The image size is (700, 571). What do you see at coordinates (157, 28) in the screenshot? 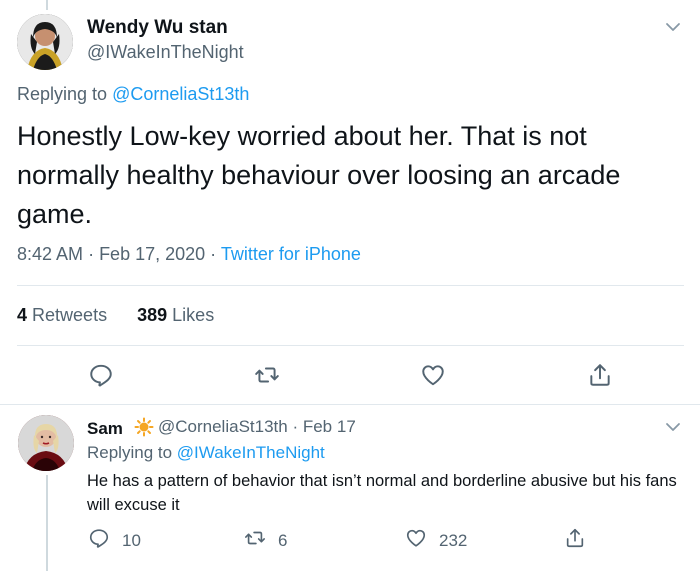
I see `author-name: Wendy Wu stan` at bounding box center [157, 28].